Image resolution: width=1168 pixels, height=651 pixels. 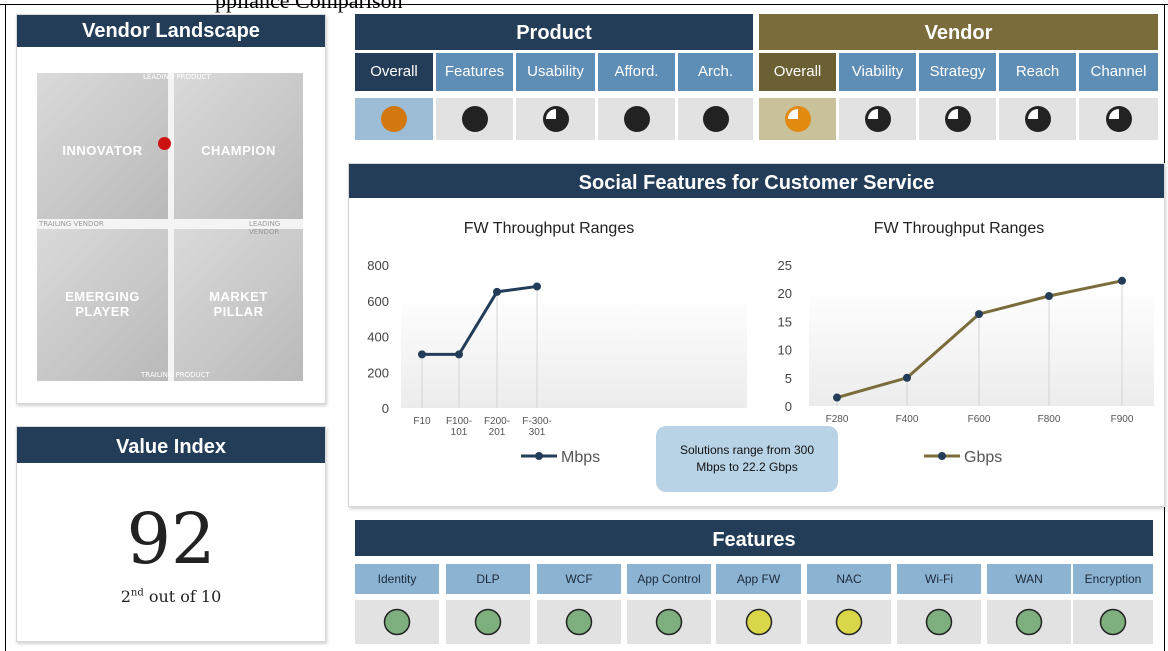 I want to click on product-tab-architecture: Arch., so click(x=715, y=72).